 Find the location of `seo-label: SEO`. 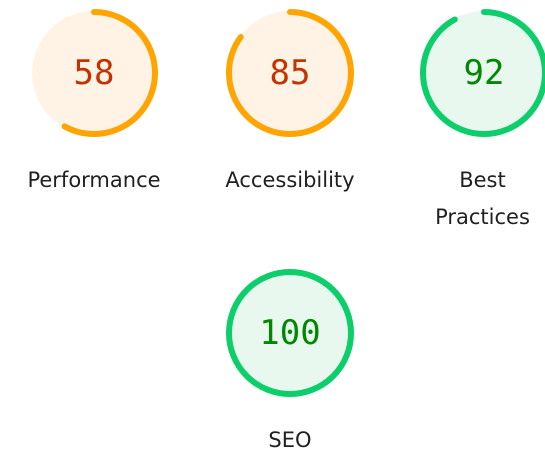

seo-label: SEO is located at coordinates (290, 440).